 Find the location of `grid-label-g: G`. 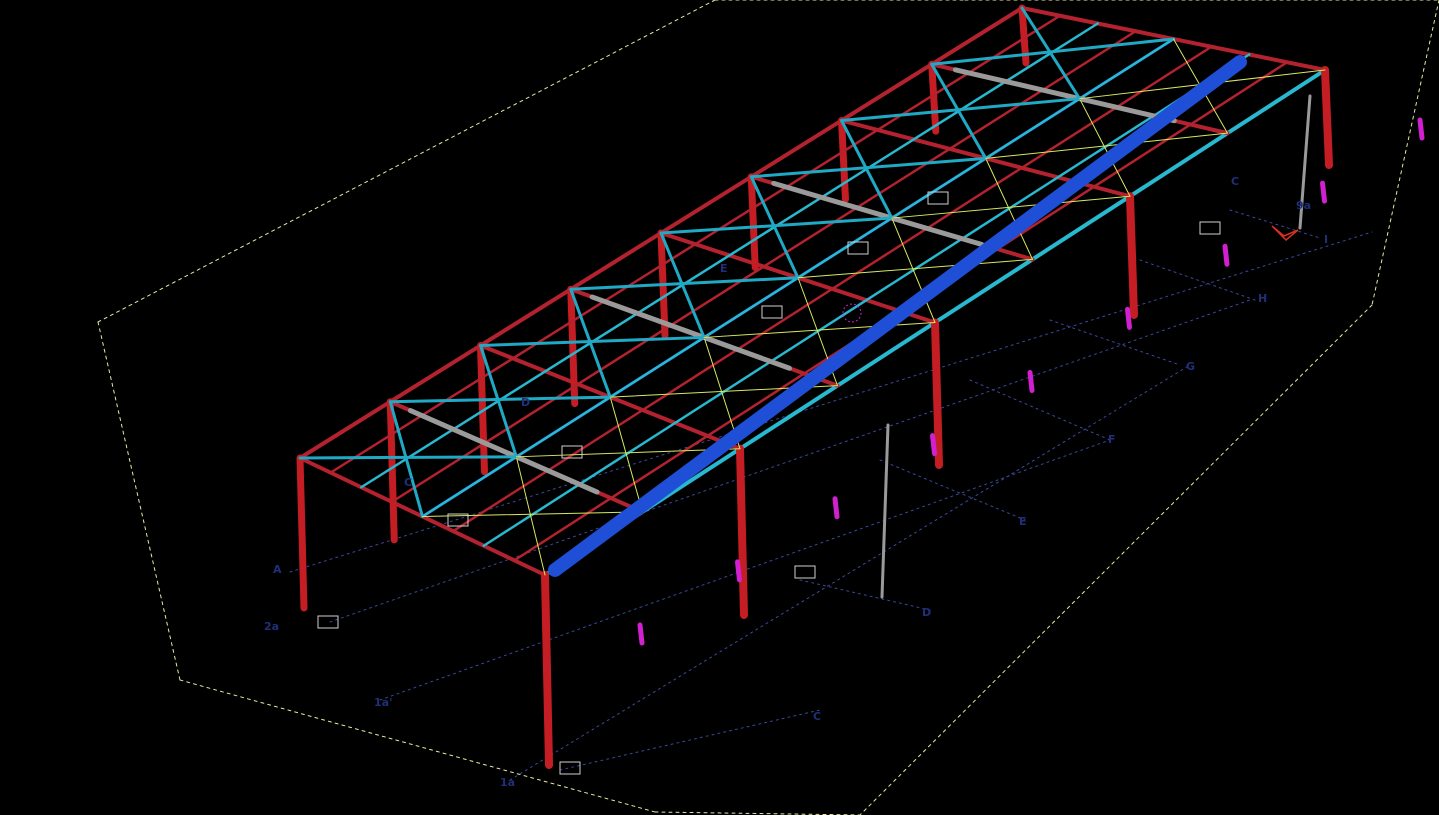

grid-label-g: G is located at coordinates (1191, 366).